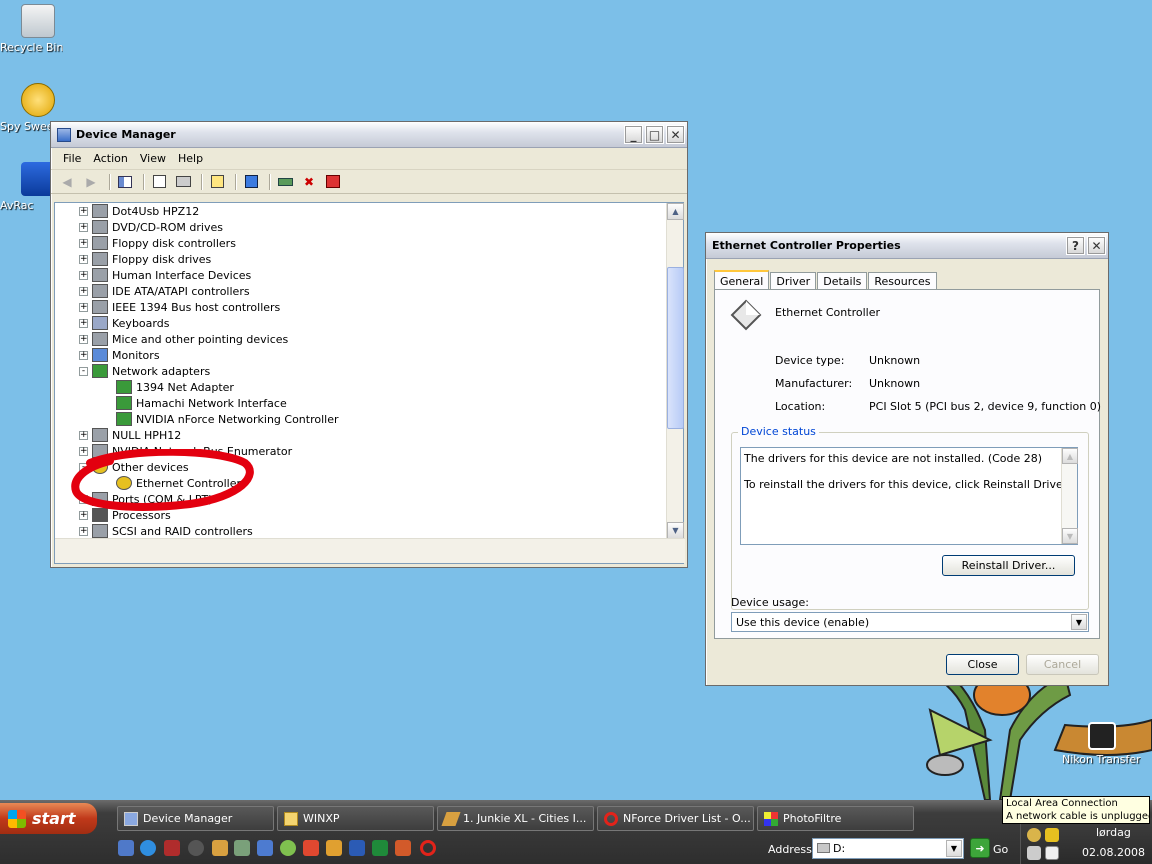 The image size is (1152, 864). I want to click on uninstall-device-icon, so click(333, 182).